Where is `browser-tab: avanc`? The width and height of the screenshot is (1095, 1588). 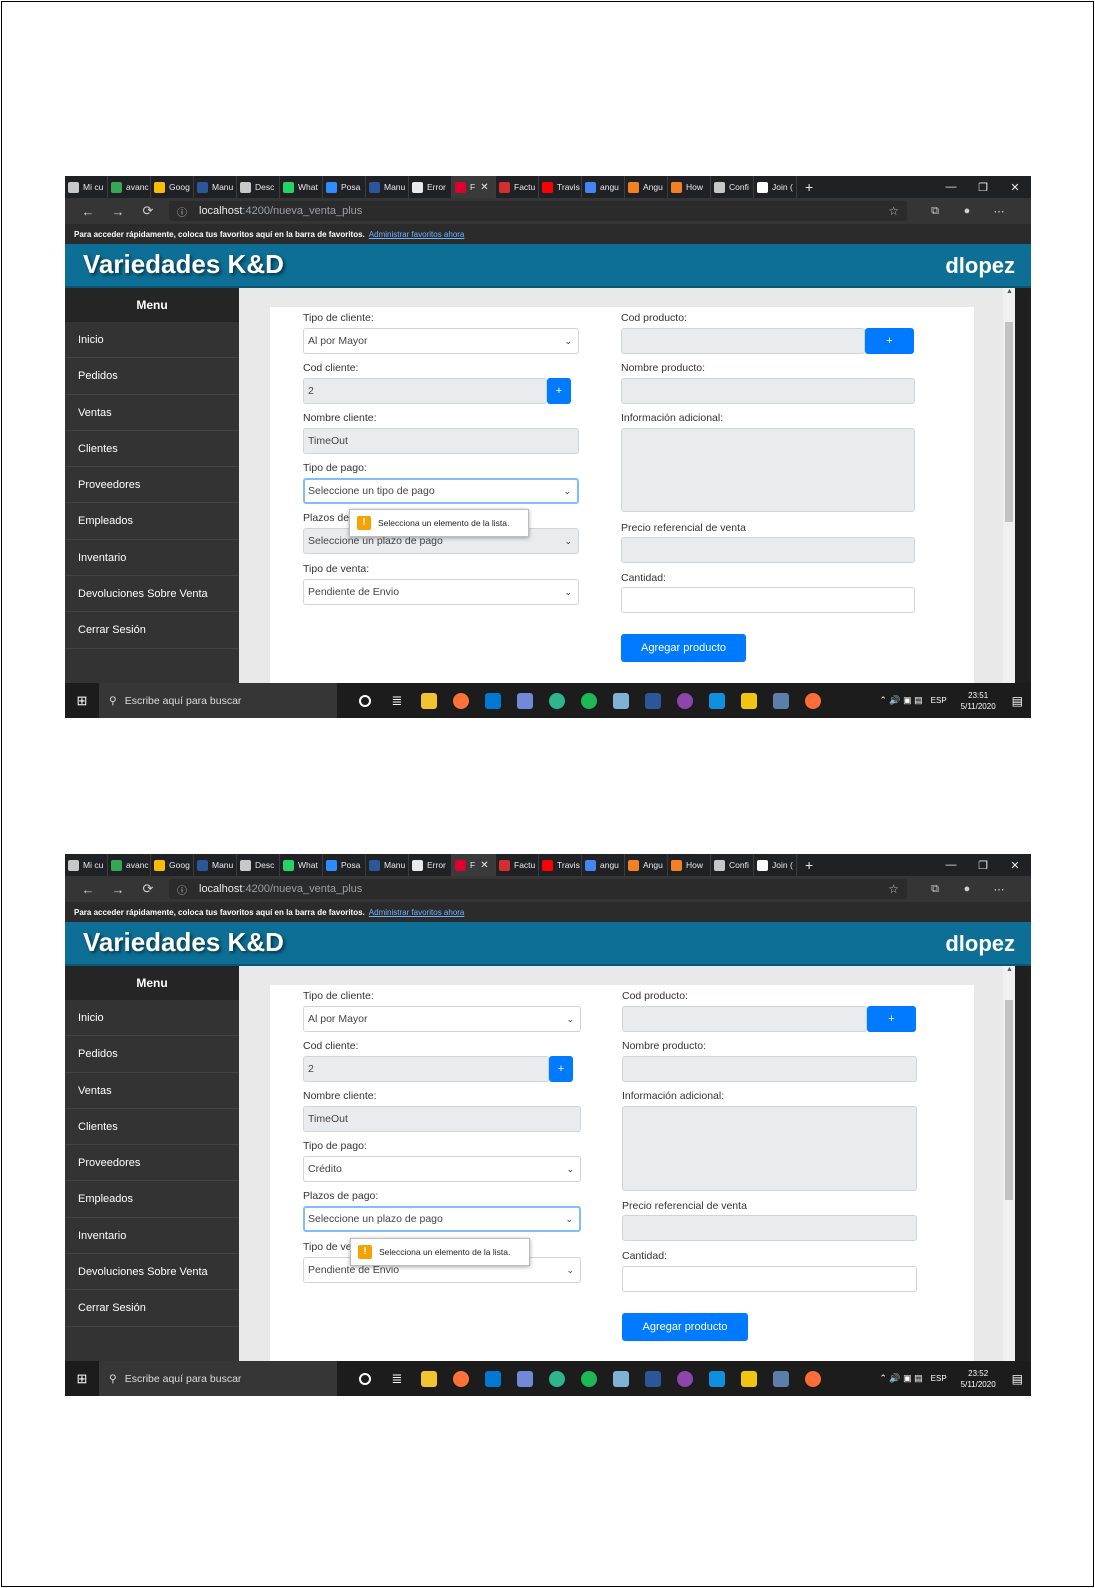
browser-tab: avanc is located at coordinates (129, 865).